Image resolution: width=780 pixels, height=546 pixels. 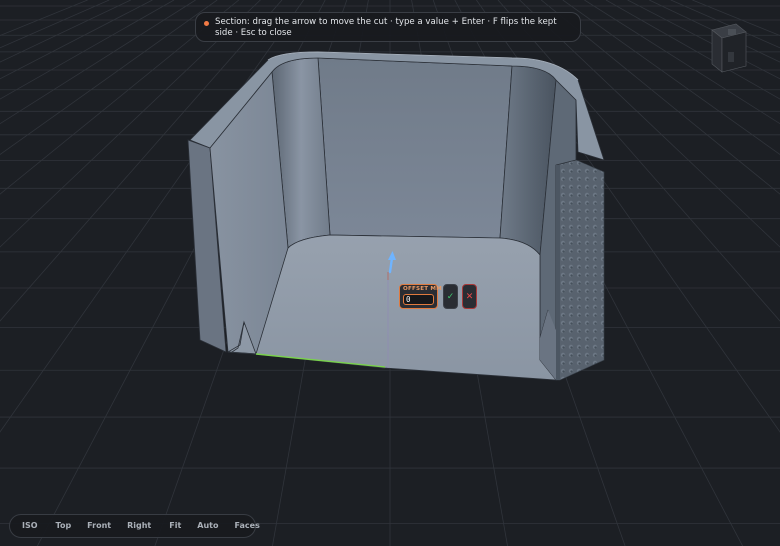 I want to click on close-icon: ✕, so click(x=469, y=296).